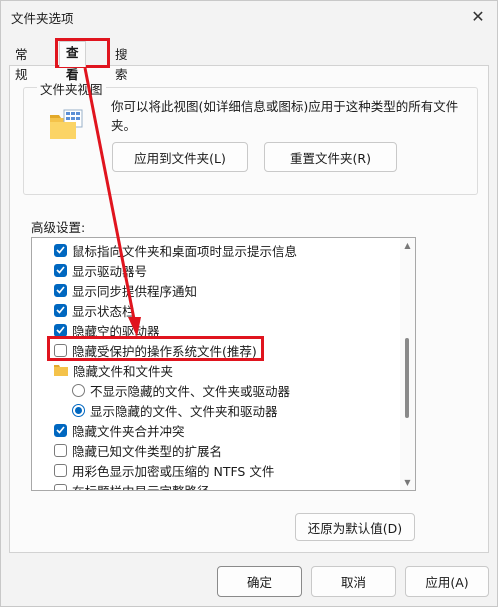 This screenshot has width=498, height=607. Describe the element at coordinates (128, 431) in the screenshot. I see `list-item-label: 隐藏文件夹合并冲突` at that location.